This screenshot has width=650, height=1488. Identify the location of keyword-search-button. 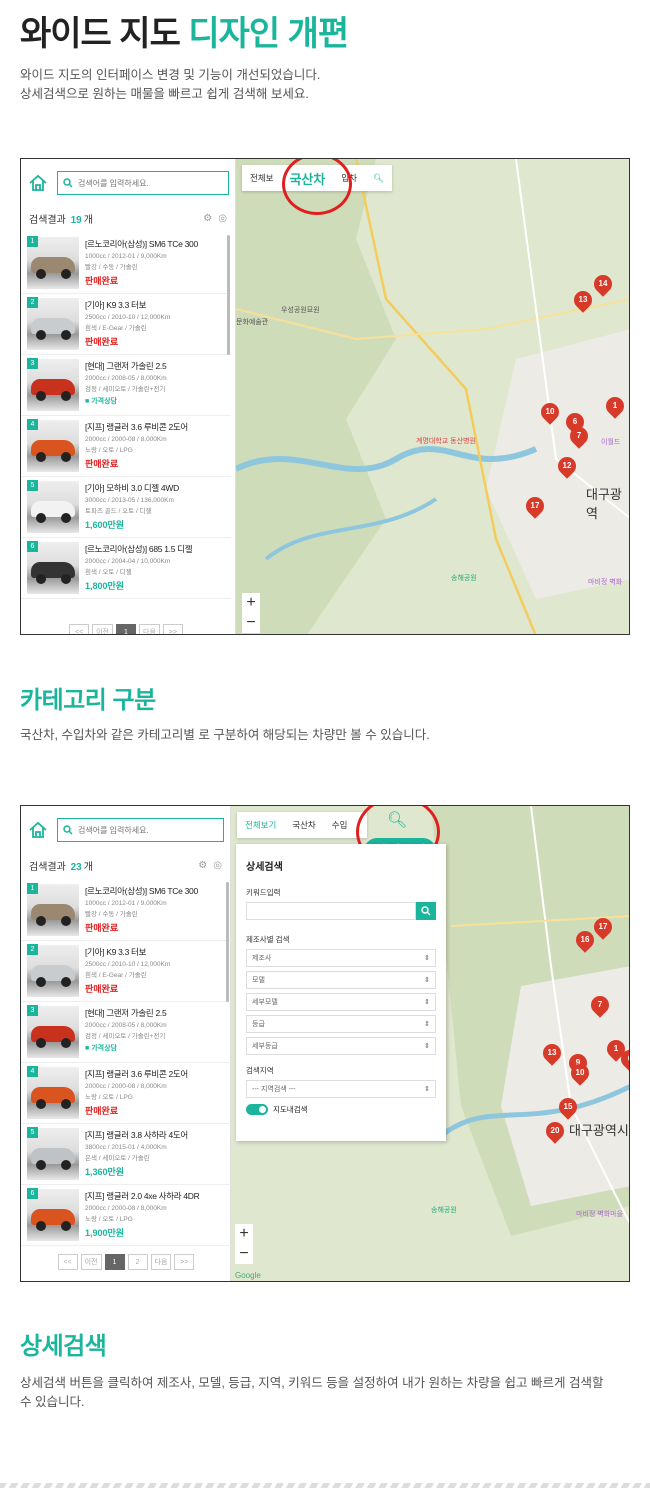
(426, 911).